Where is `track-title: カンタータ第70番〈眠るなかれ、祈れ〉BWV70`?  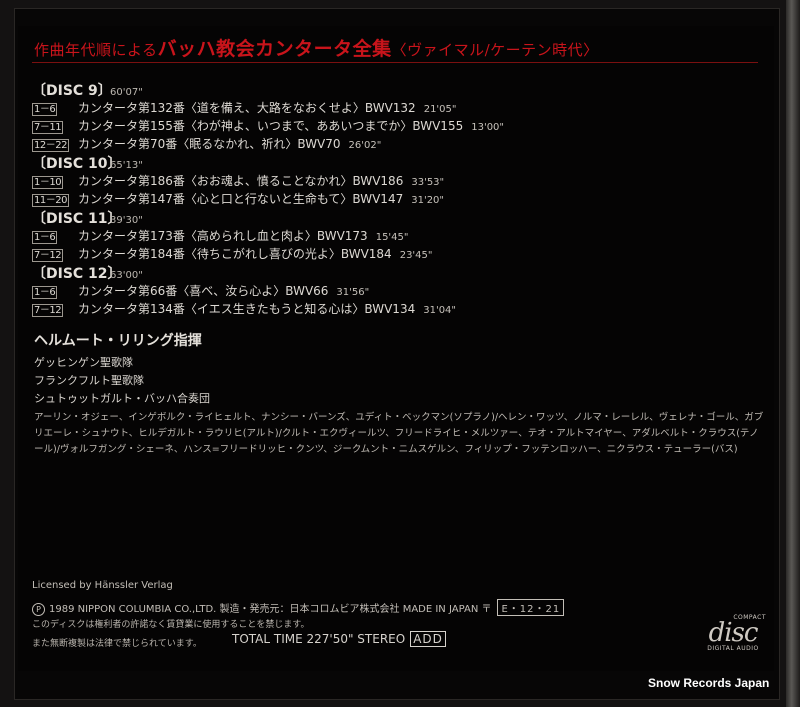 track-title: カンタータ第70番〈眠るなかれ、祈れ〉BWV70 is located at coordinates (209, 144).